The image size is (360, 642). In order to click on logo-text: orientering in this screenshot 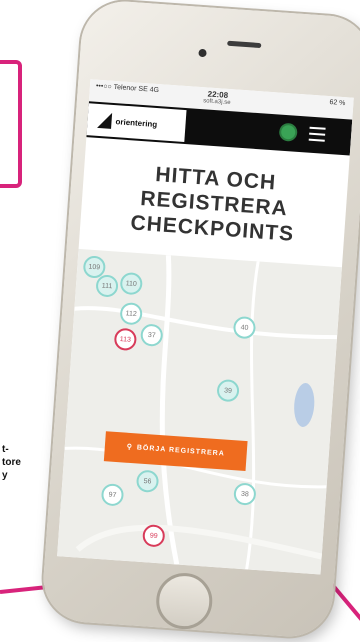, I will do `click(136, 122)`.